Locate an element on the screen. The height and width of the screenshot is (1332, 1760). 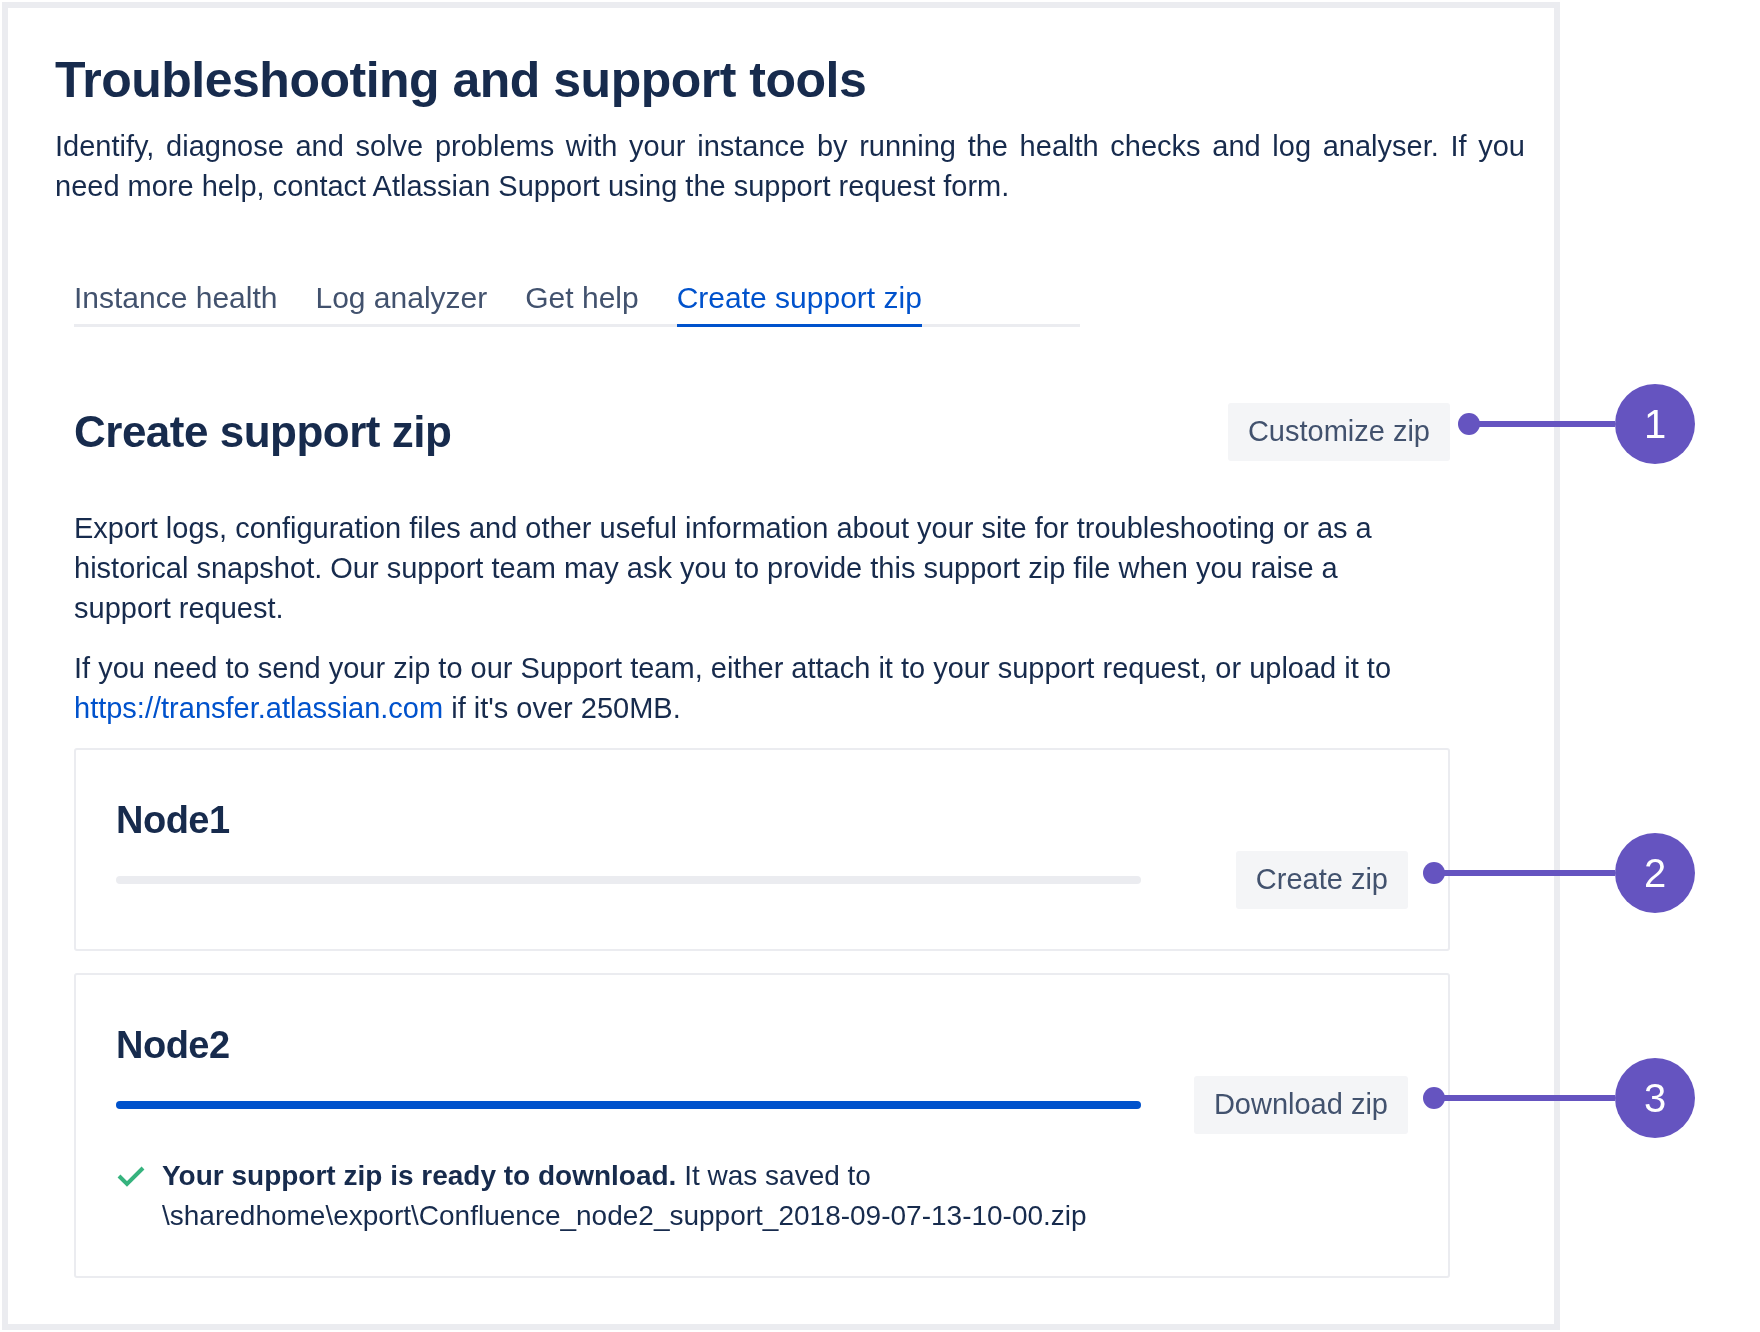
callout-badge: 1 is located at coordinates (1655, 424).